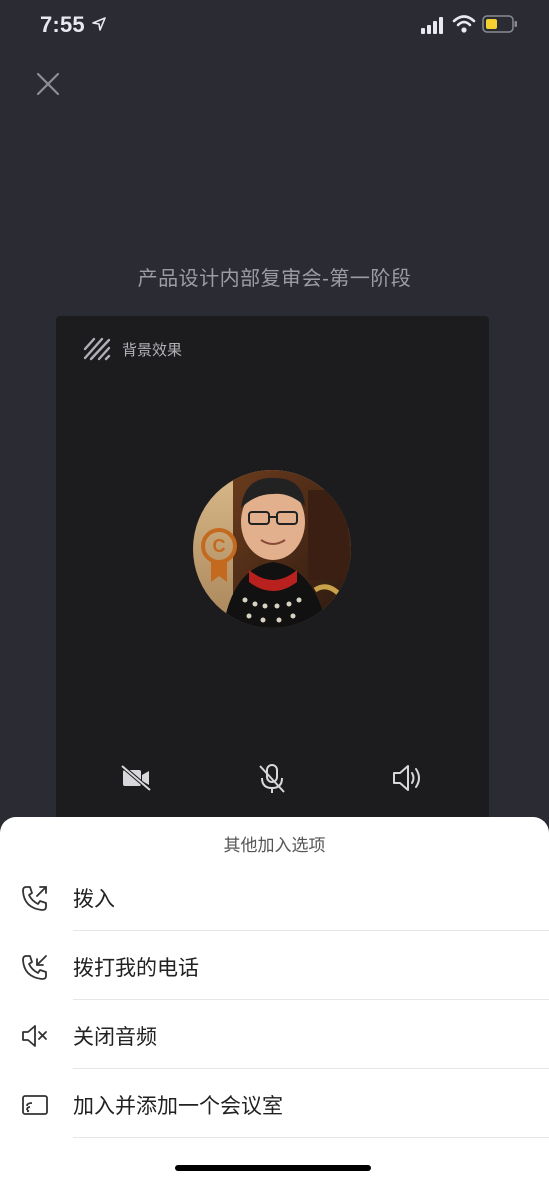 Image resolution: width=549 pixels, height=1179 pixels. What do you see at coordinates (274, 28) in the screenshot?
I see `status-bar: 7:55` at bounding box center [274, 28].